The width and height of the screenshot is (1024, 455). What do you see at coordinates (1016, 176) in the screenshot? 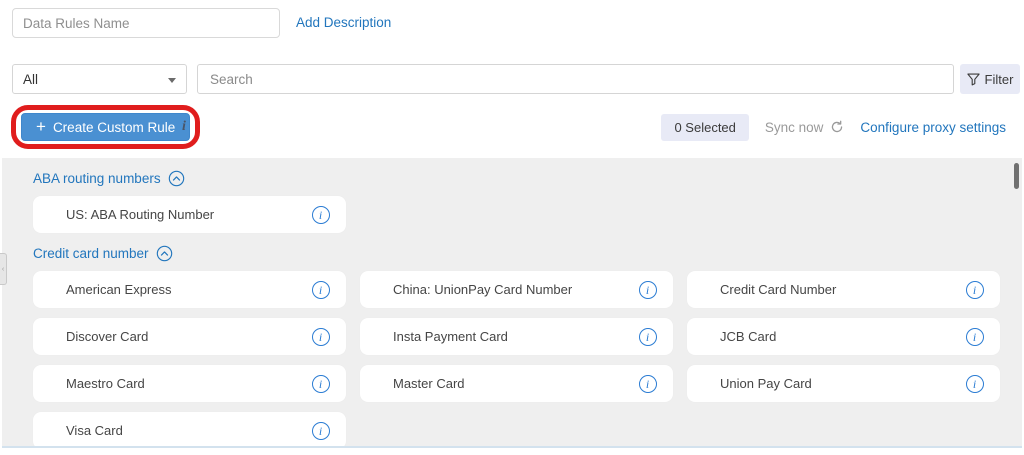
I see `scrollbar-thumb` at bounding box center [1016, 176].